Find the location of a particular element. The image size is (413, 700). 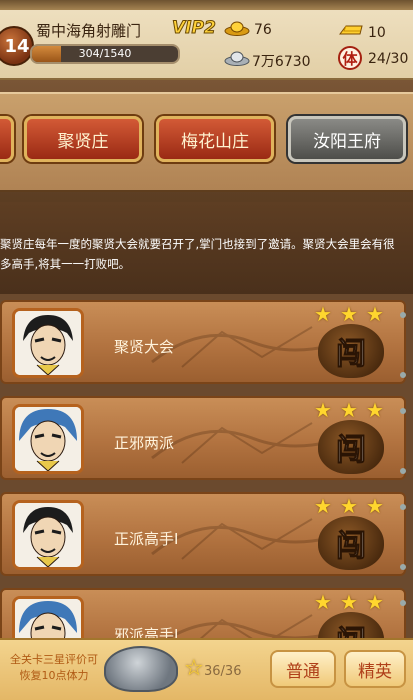

tab-ruyang-wangfu: 汝阳王府 is located at coordinates (347, 139).